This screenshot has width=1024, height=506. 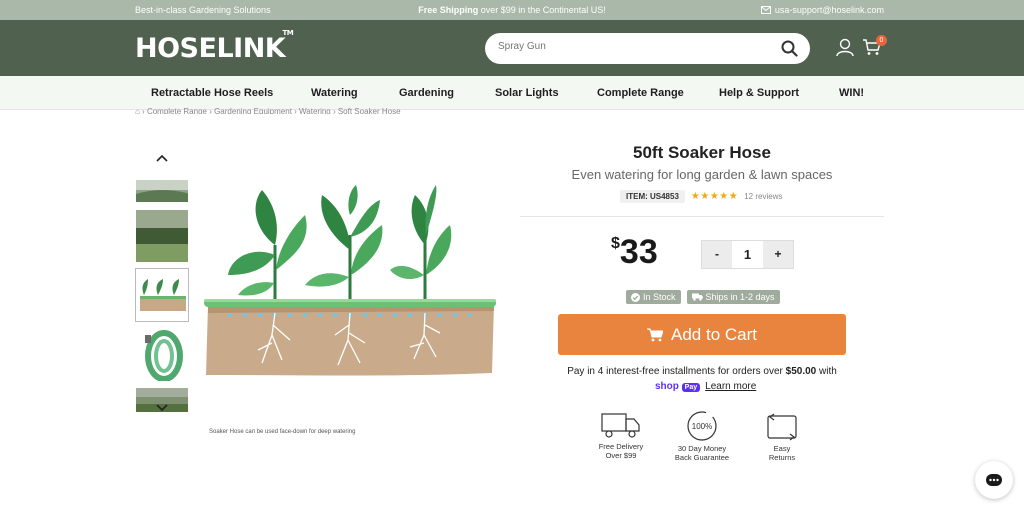 What do you see at coordinates (822, 10) in the screenshot?
I see `support-email: usa-support@hoselink.com` at bounding box center [822, 10].